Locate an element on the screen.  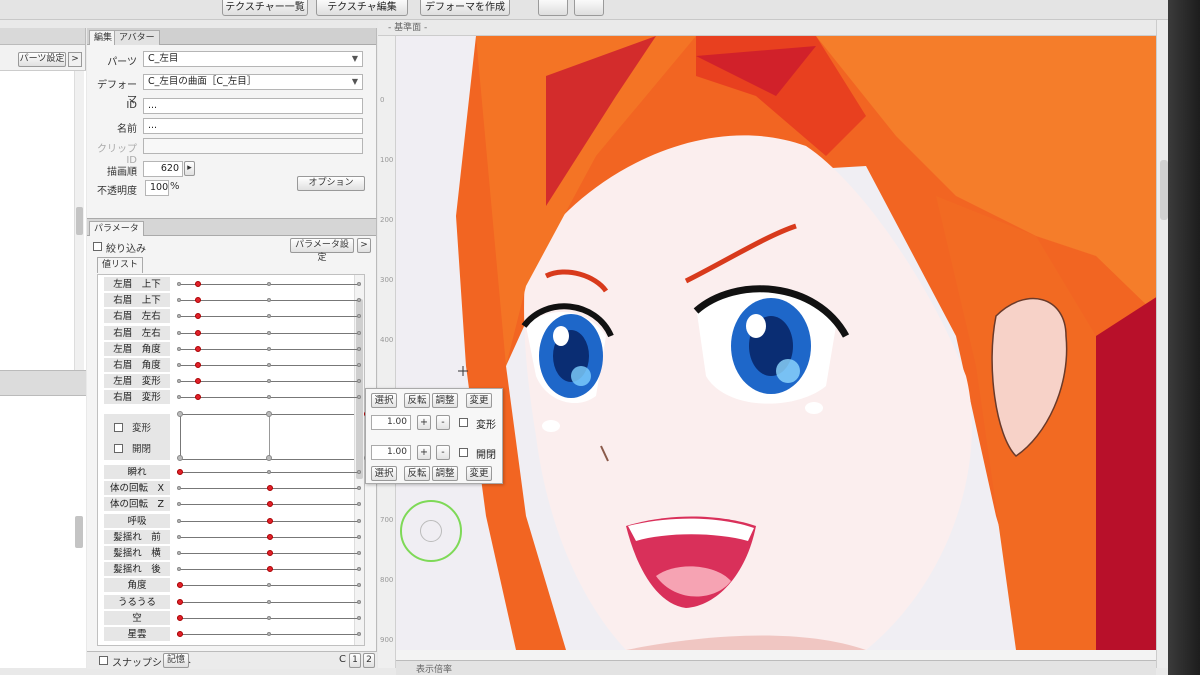
page-c-label: C is located at coordinates (342, 659).